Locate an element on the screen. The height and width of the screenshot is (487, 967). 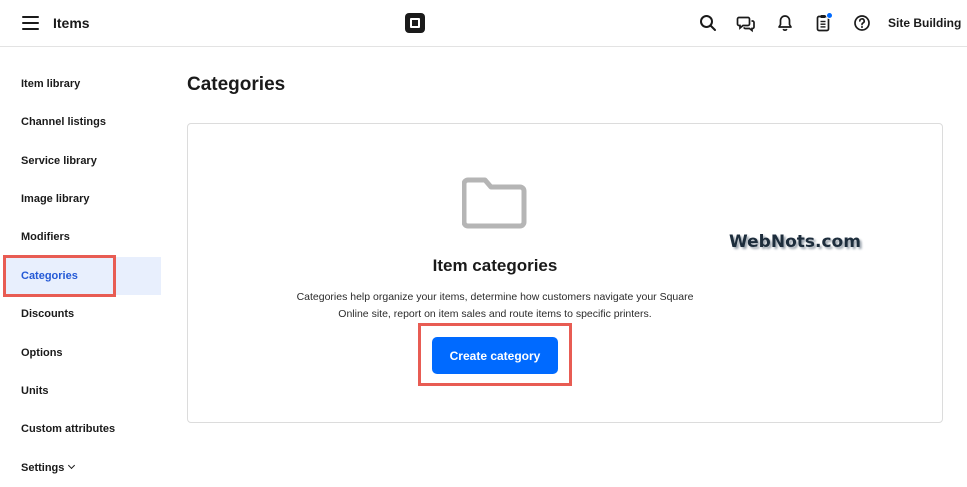
sidebar-item-discounts: Discounts is located at coordinates (81, 314).